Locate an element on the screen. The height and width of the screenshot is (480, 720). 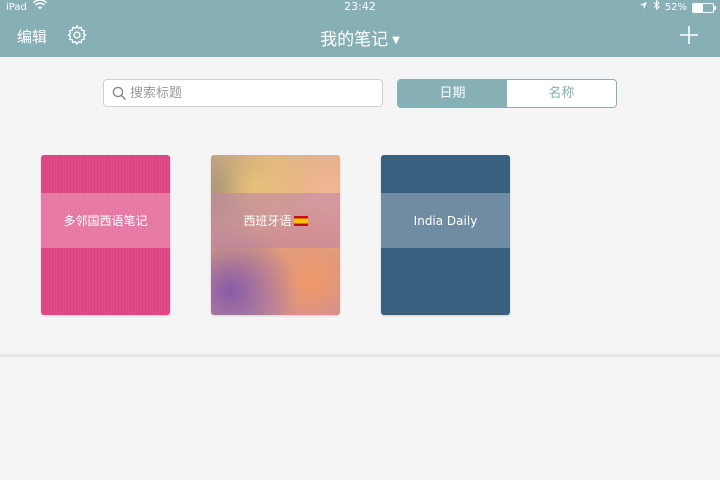
top-bar: iPad 23:42 52% 编辑 我的笔记 ▼ is located at coordinates (360, 28).